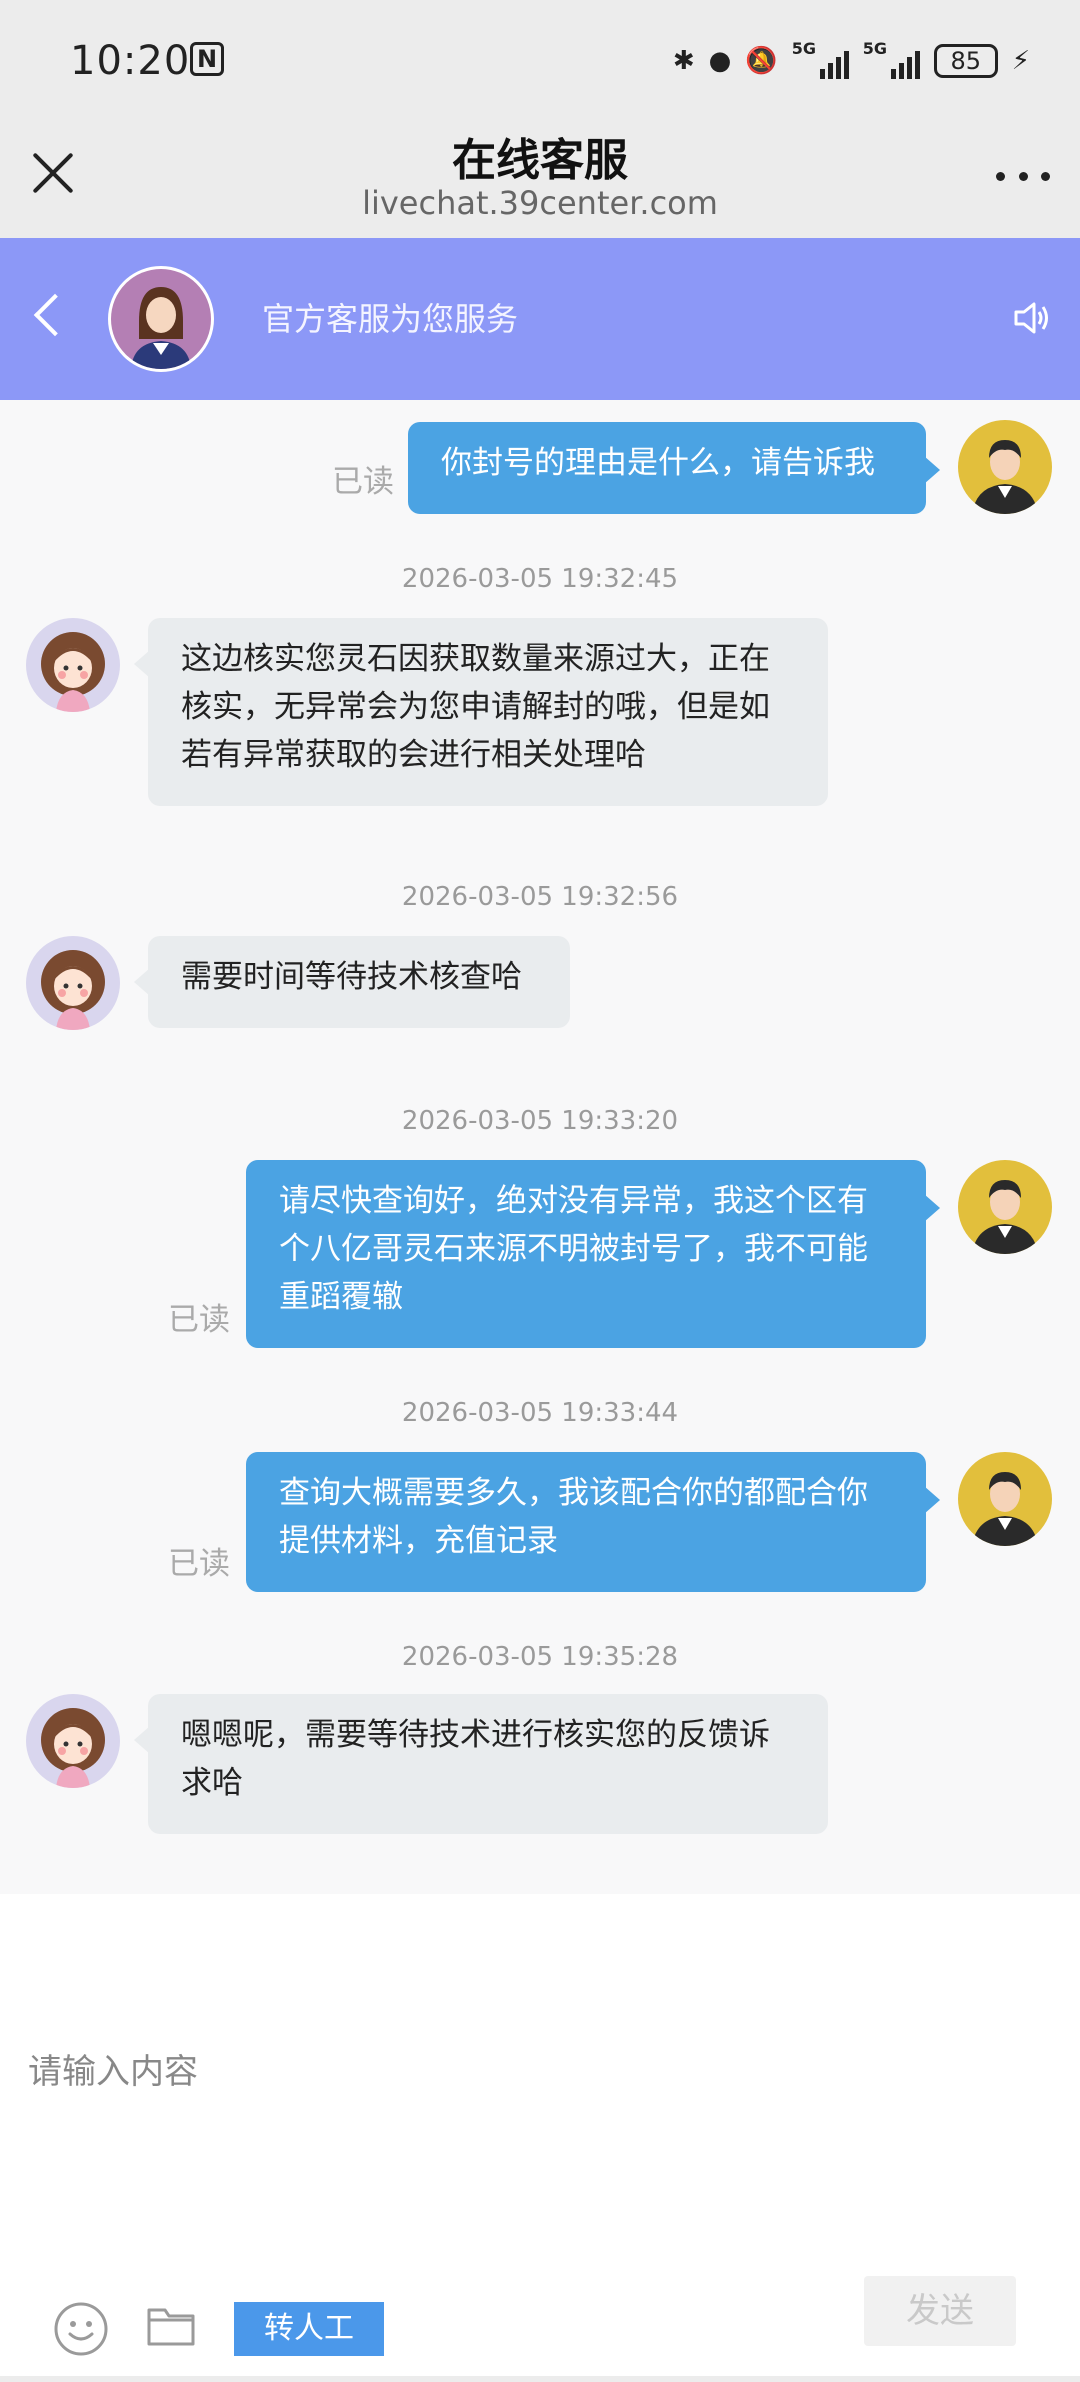 The width and height of the screenshot is (1080, 2382). What do you see at coordinates (720, 61) in the screenshot?
I see `location-icon: ●` at bounding box center [720, 61].